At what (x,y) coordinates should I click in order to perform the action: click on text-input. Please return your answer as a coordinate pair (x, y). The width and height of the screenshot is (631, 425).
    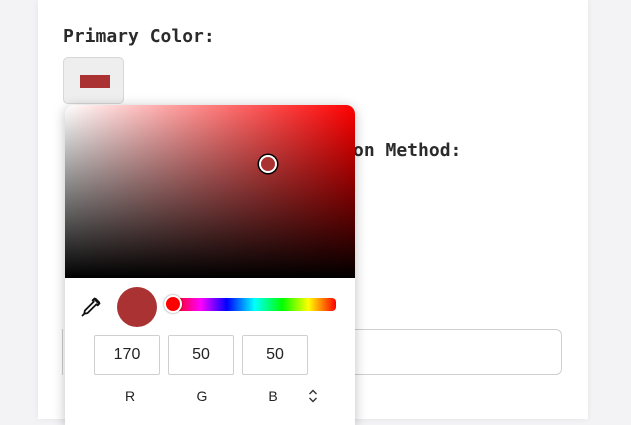
    Looking at the image, I should click on (456, 352).